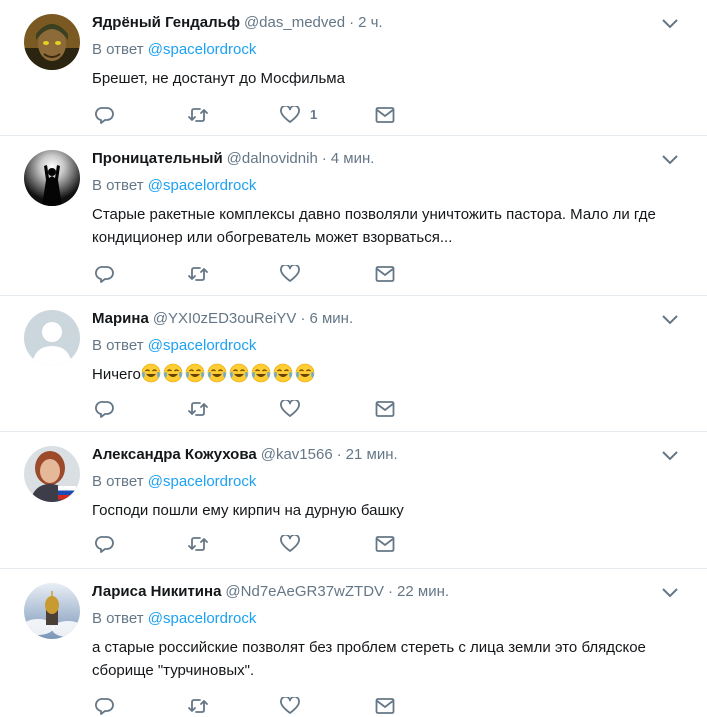 The image size is (707, 717). I want to click on author-handle: @dalnovidnih, so click(272, 158).